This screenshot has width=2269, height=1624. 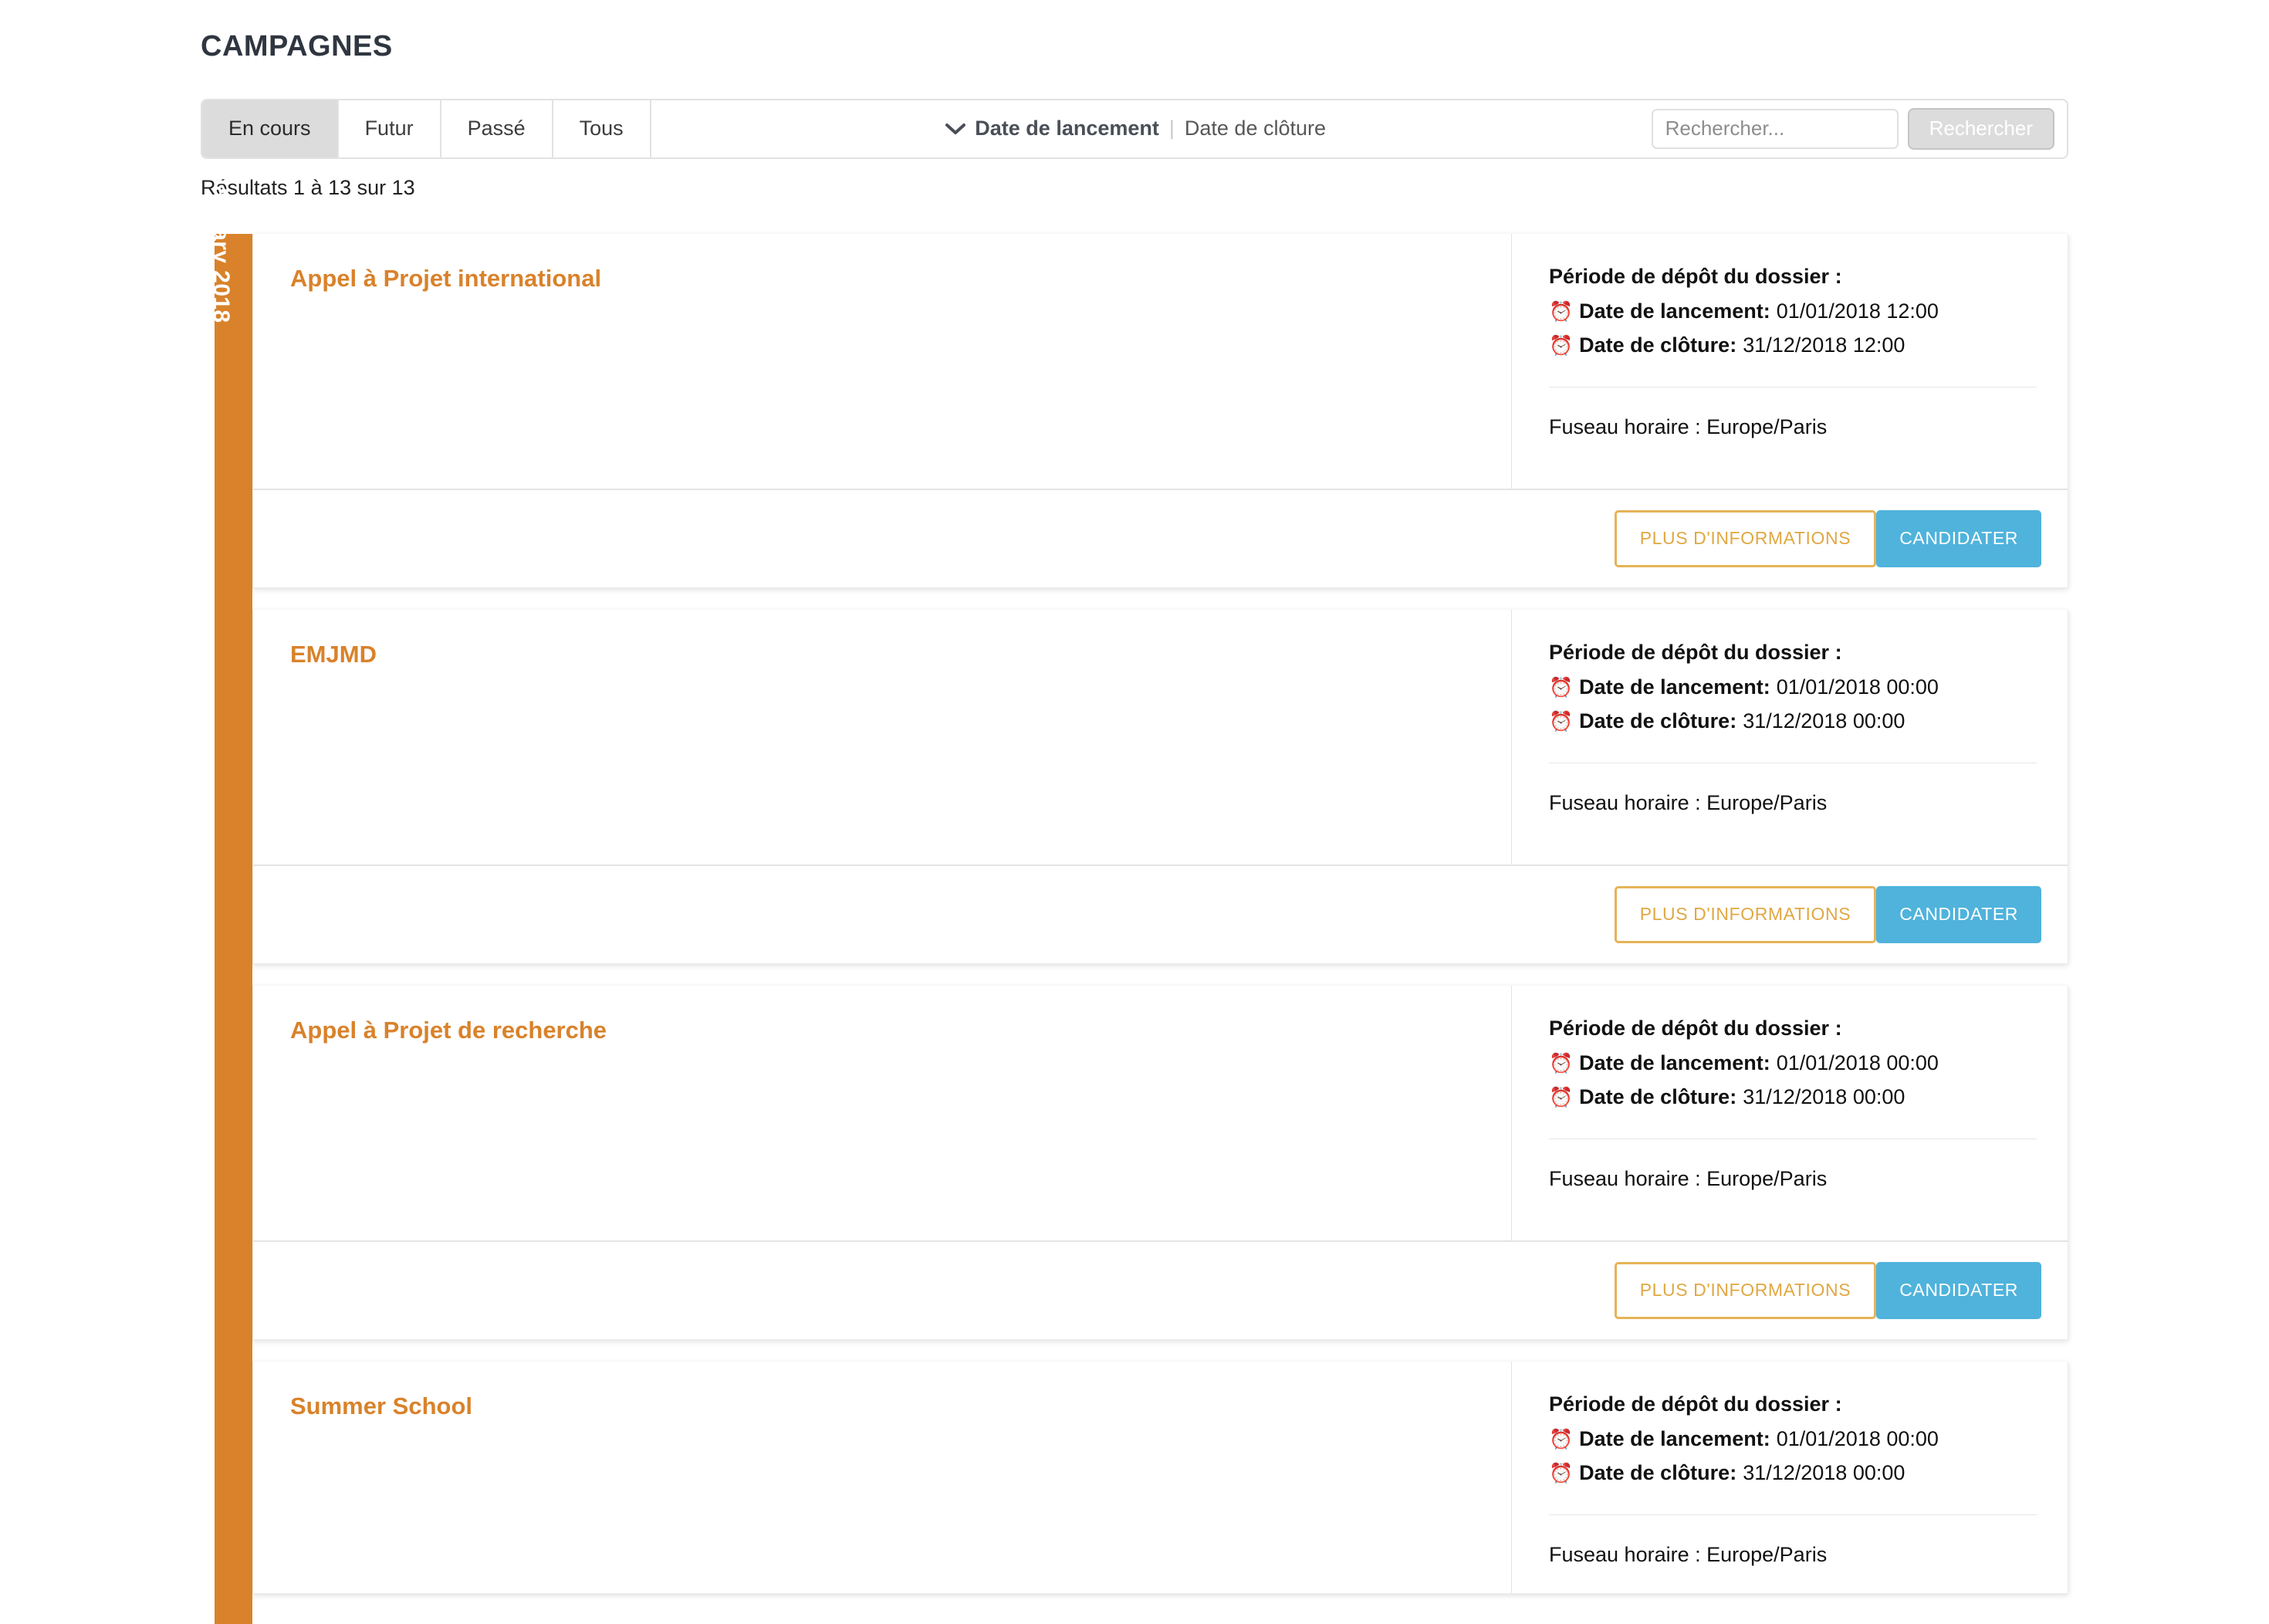 What do you see at coordinates (900, 655) in the screenshot?
I see `campaign-title: EMJMD` at bounding box center [900, 655].